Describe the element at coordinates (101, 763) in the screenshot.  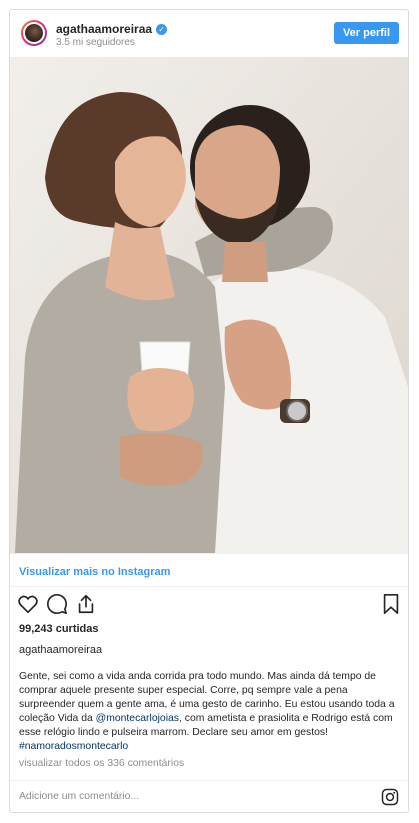
I see `view-all-comments-link: visualizar todos os 336 comentários` at that location.